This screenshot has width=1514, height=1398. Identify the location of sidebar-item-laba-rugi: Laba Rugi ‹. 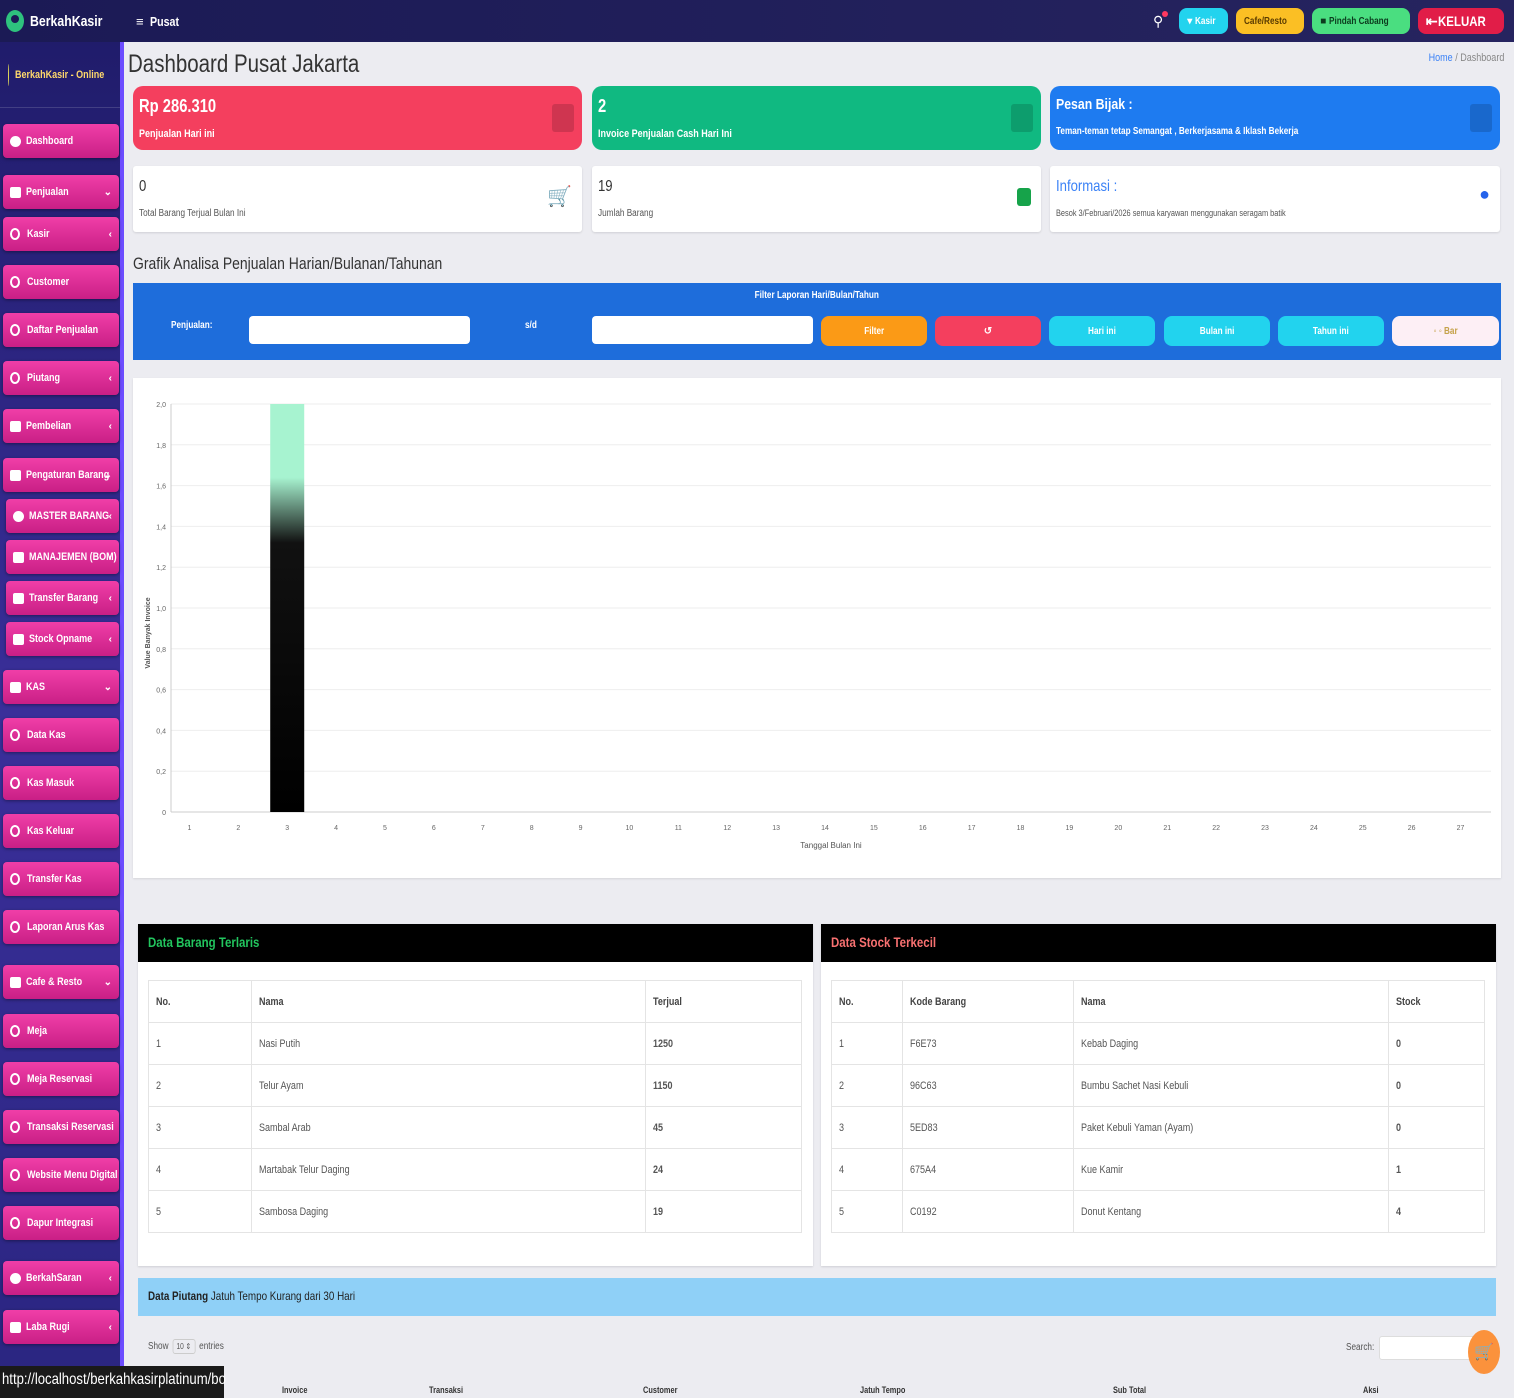
(61, 1327).